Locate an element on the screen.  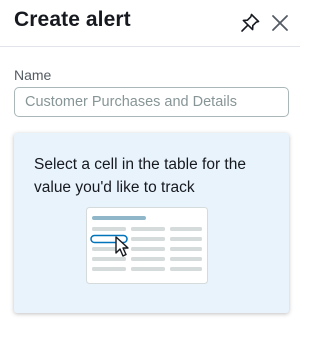
close-button is located at coordinates (280, 23).